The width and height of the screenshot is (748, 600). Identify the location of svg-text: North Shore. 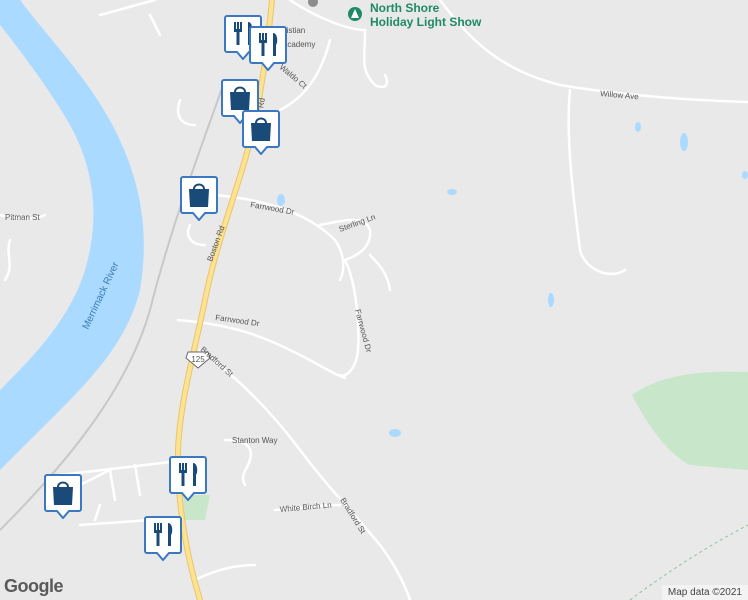
(405, 8).